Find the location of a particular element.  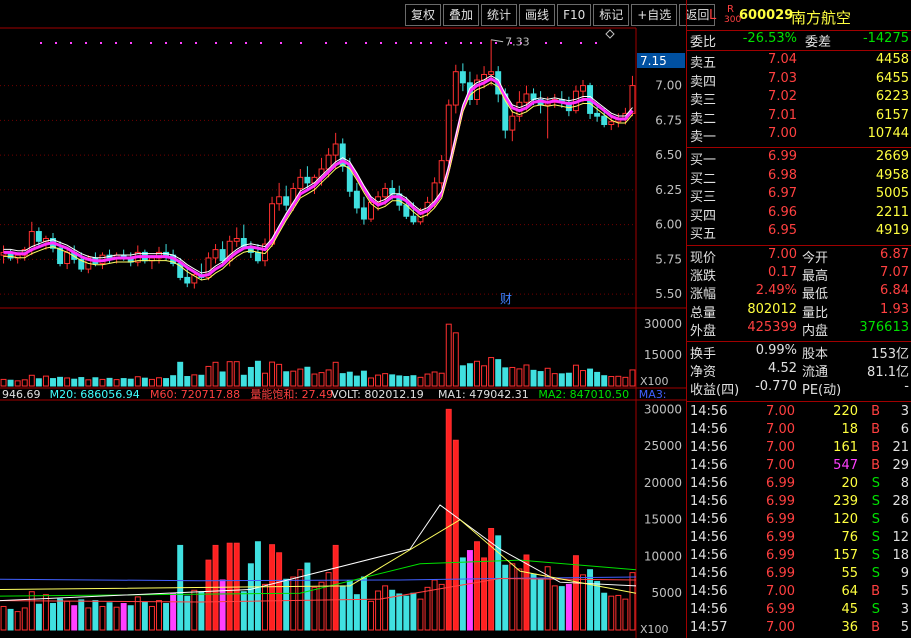

bid-price: 6.98 is located at coordinates (782, 175).